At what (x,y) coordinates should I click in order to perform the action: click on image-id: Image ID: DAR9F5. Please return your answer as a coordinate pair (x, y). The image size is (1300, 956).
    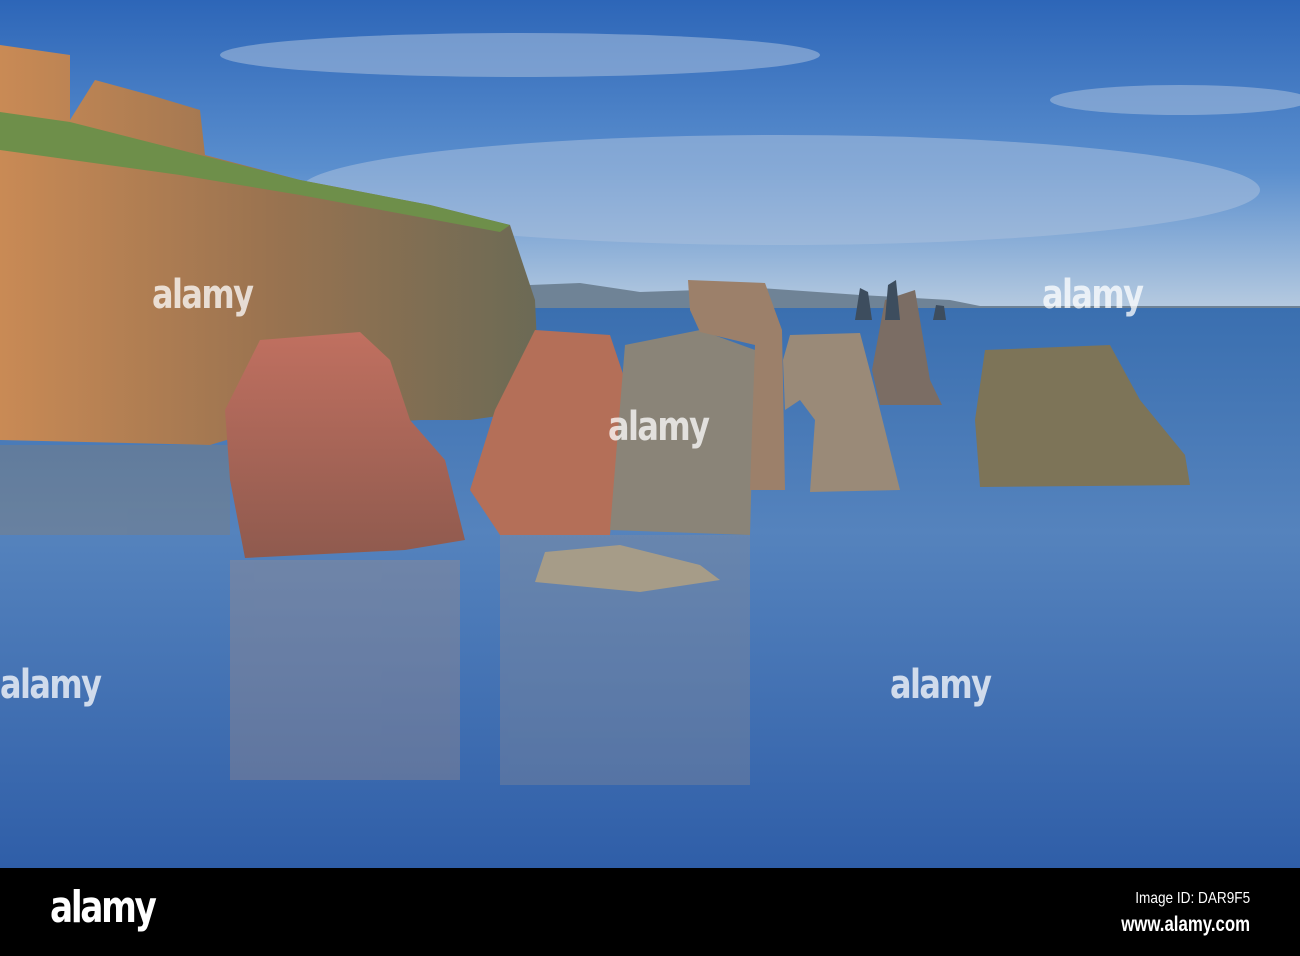
    Looking at the image, I should click on (1192, 898).